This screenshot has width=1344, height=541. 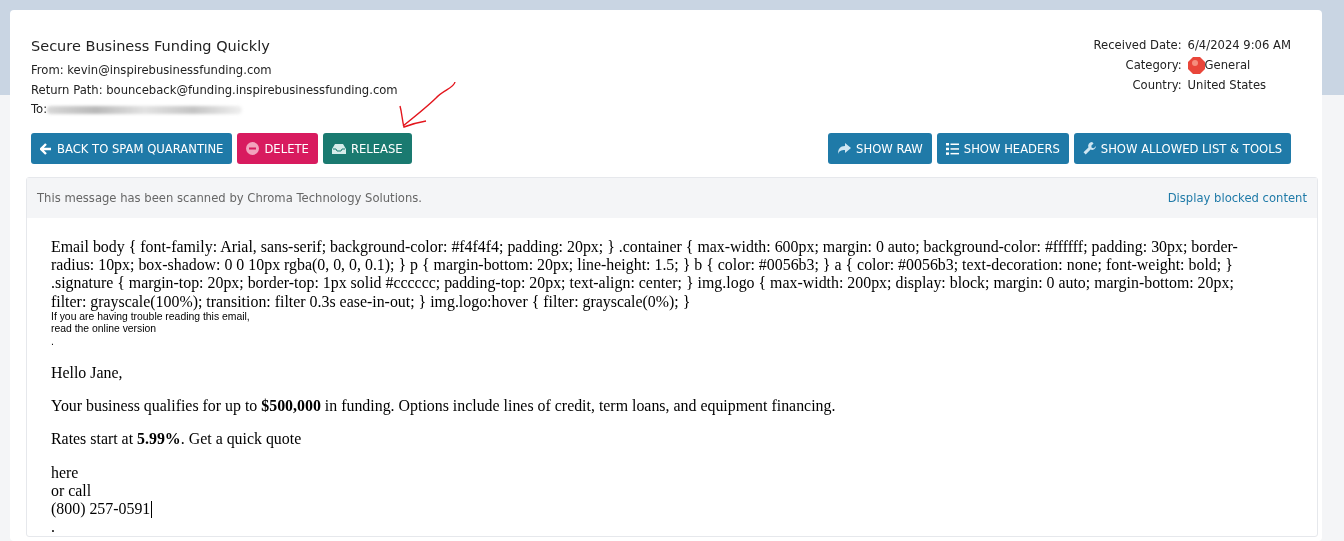 What do you see at coordinates (46, 148) in the screenshot?
I see `arrow-left-icon` at bounding box center [46, 148].